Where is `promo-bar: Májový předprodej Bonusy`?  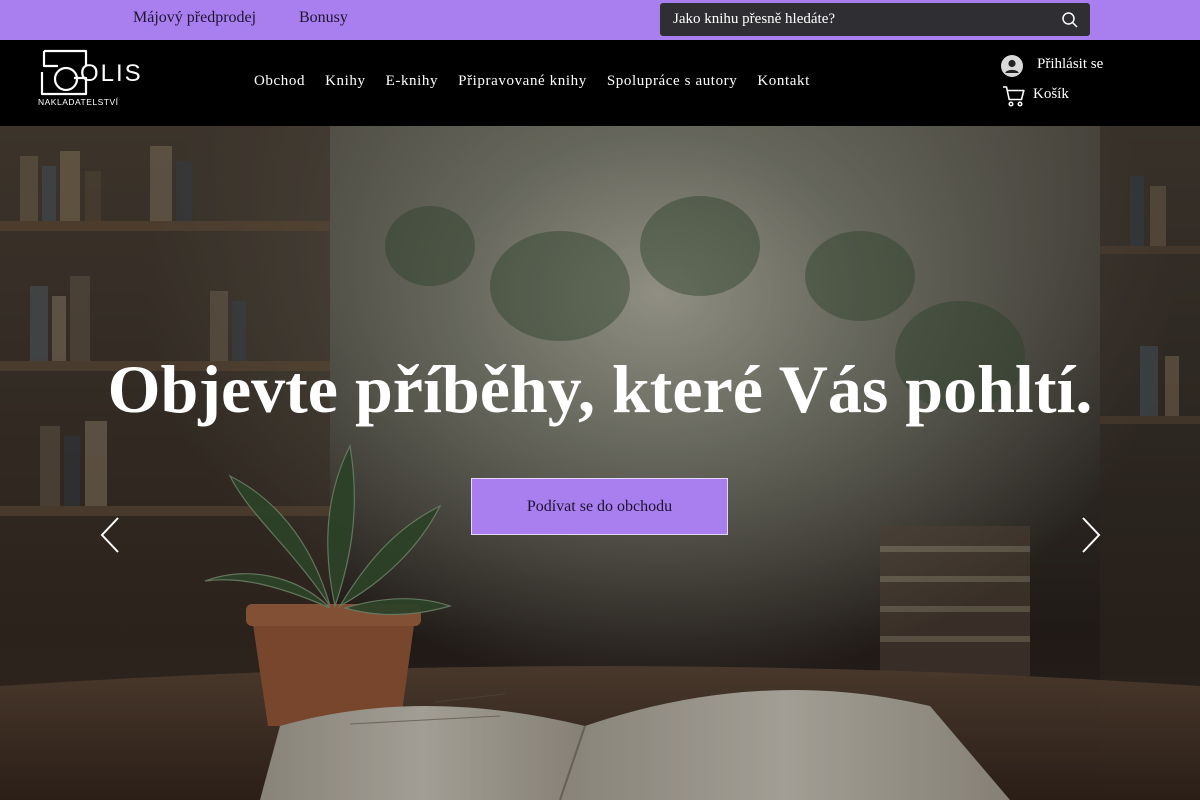
promo-bar: Májový předprodej Bonusy is located at coordinates (600, 20).